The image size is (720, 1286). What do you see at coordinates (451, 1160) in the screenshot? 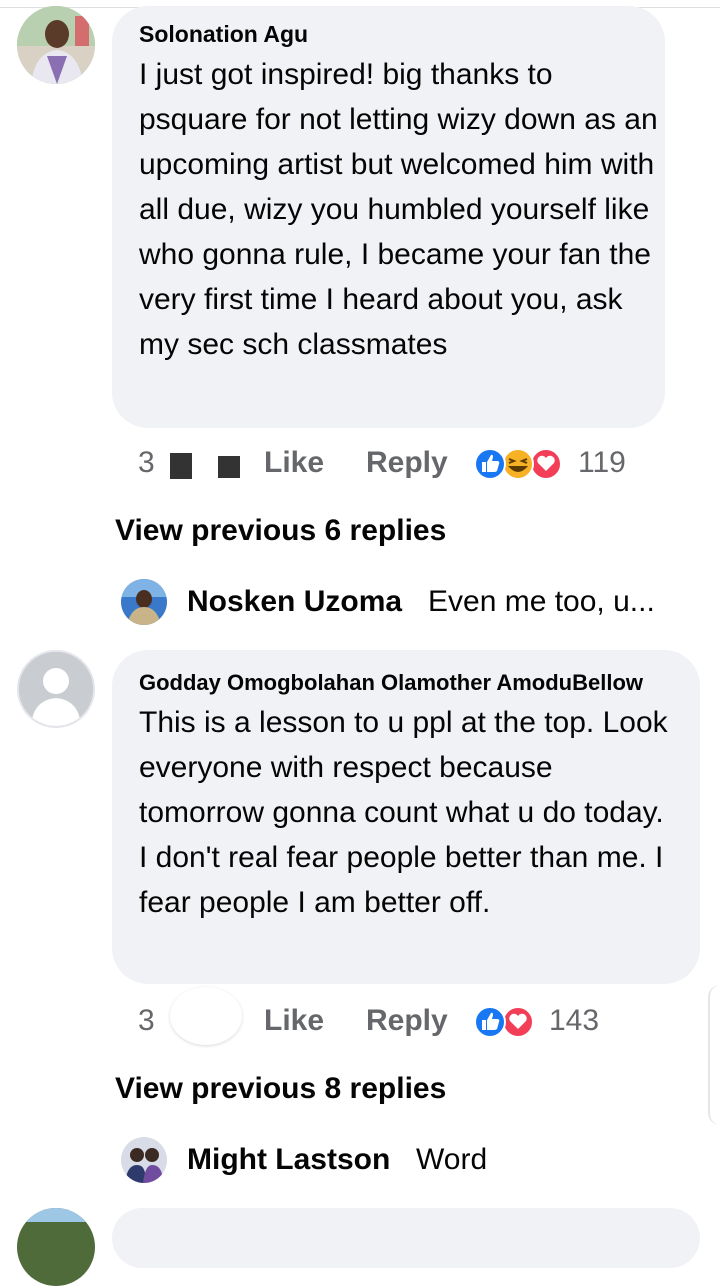
I see `reply-preview-text: Word` at bounding box center [451, 1160].